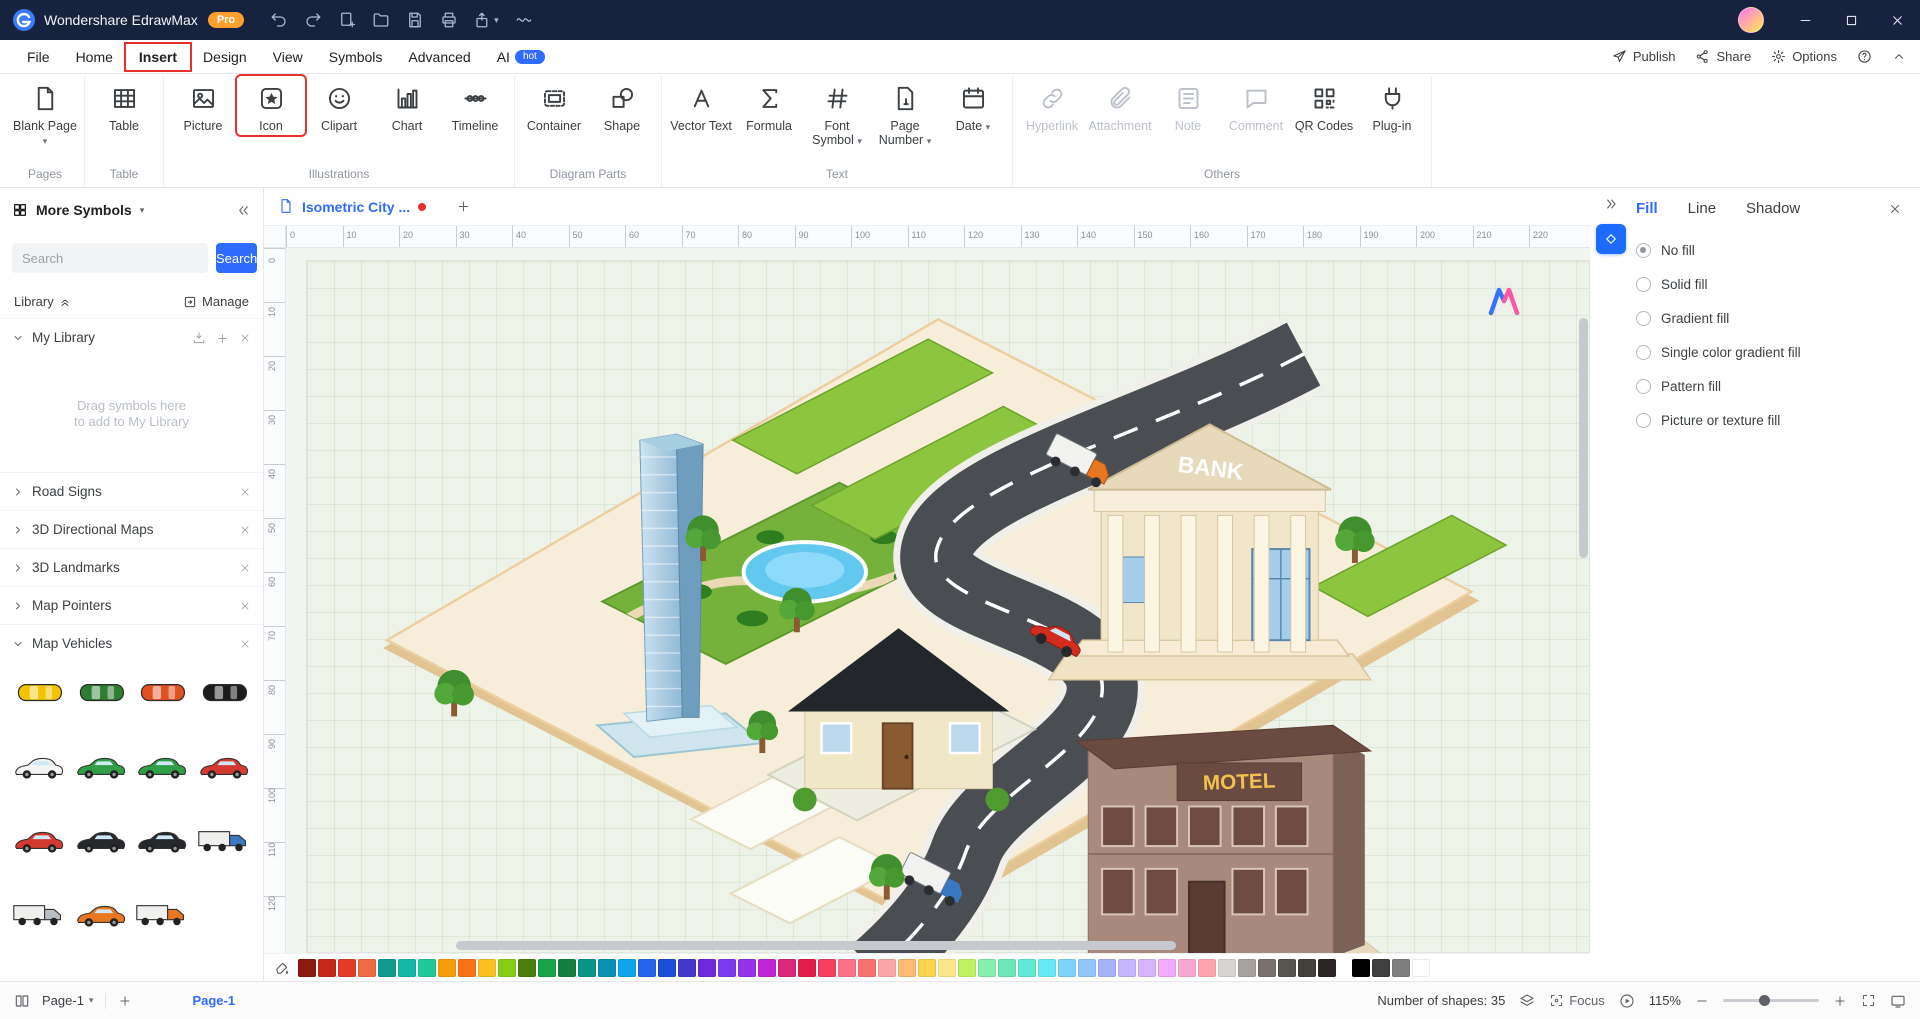  What do you see at coordinates (225, 57) in the screenshot?
I see `menu-design: Design` at bounding box center [225, 57].